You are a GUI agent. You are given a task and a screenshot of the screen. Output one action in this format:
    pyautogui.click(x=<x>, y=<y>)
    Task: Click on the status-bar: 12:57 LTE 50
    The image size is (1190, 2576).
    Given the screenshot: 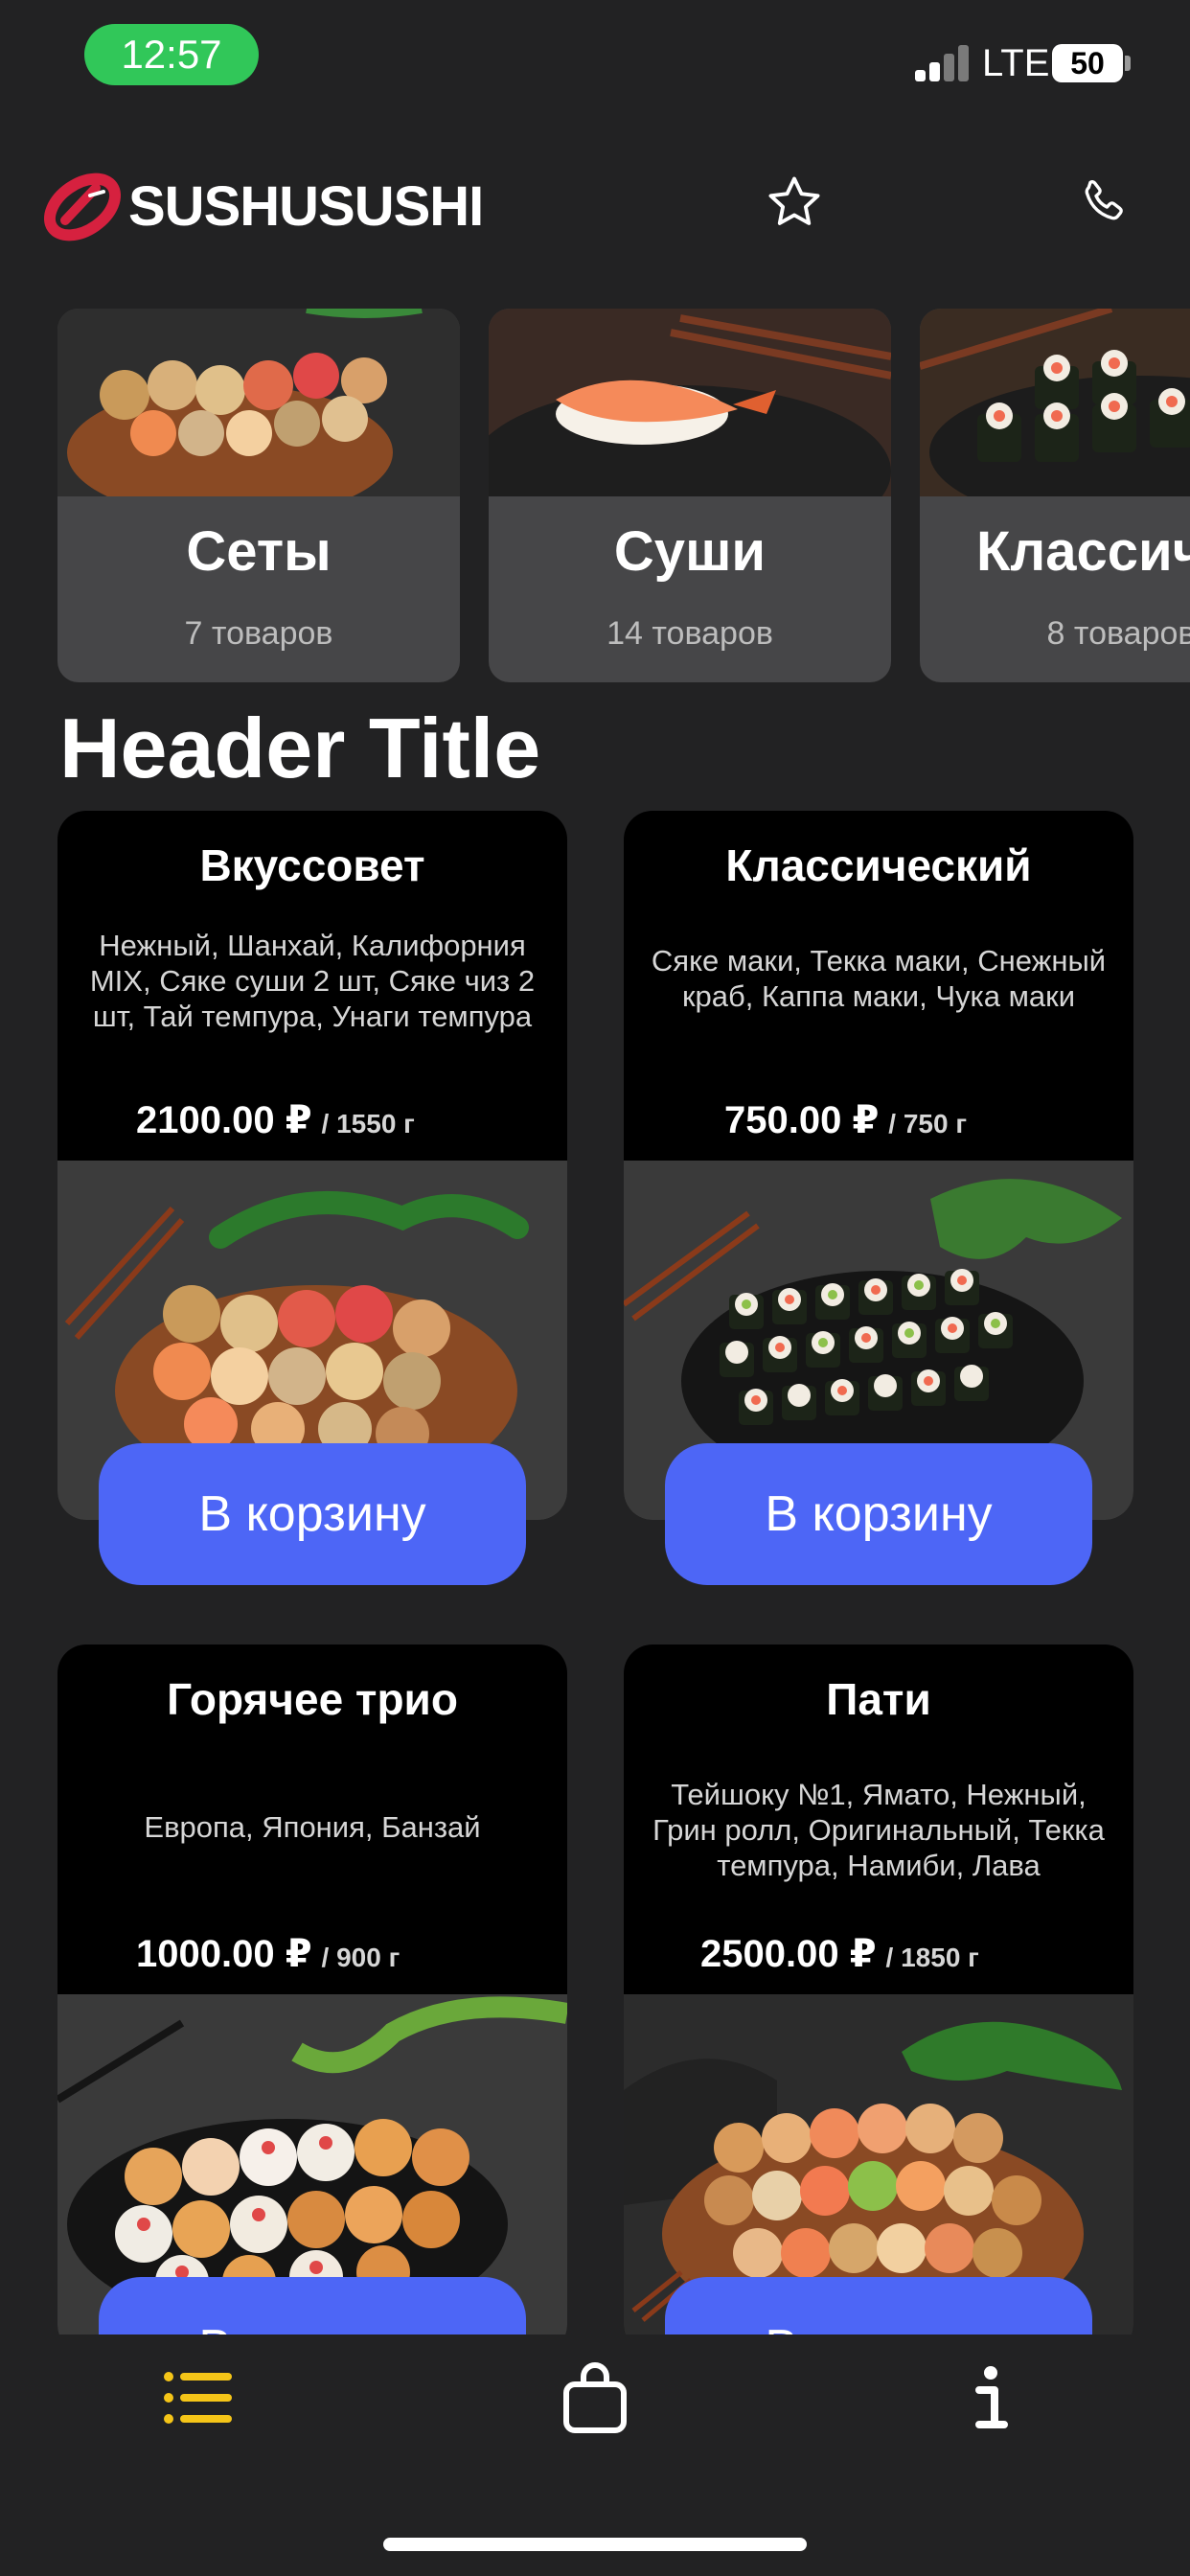 What is the action you would take?
    pyautogui.click(x=595, y=52)
    